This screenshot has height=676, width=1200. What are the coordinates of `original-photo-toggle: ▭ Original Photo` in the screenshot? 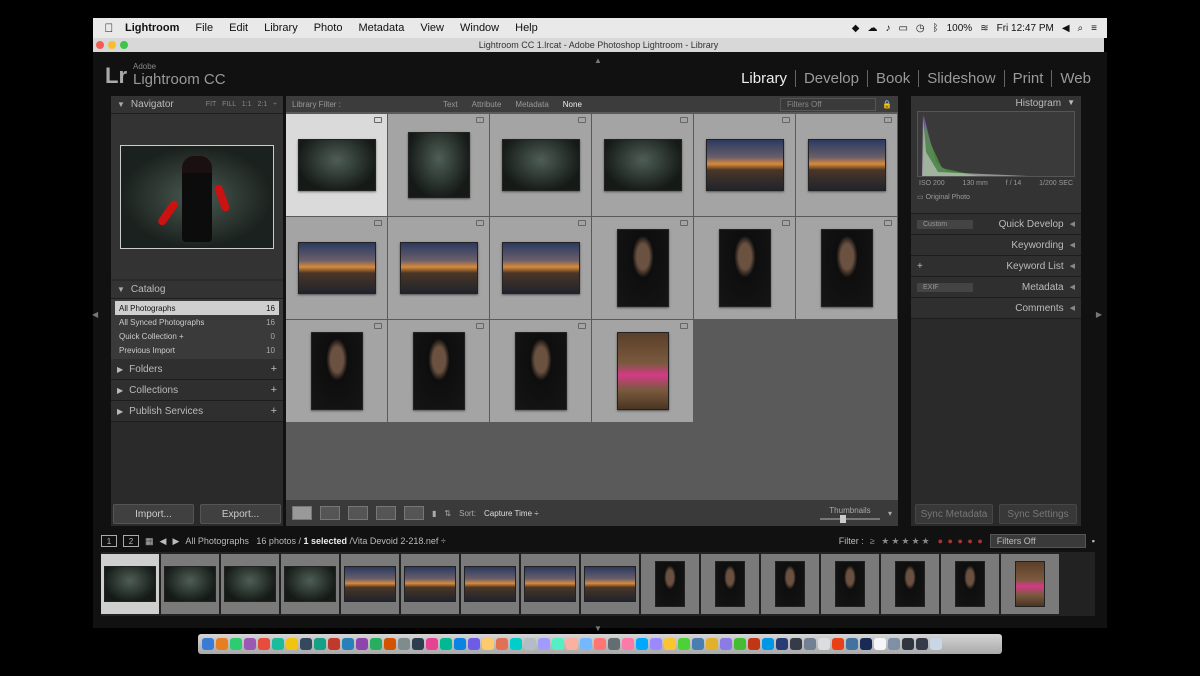 It's located at (996, 197).